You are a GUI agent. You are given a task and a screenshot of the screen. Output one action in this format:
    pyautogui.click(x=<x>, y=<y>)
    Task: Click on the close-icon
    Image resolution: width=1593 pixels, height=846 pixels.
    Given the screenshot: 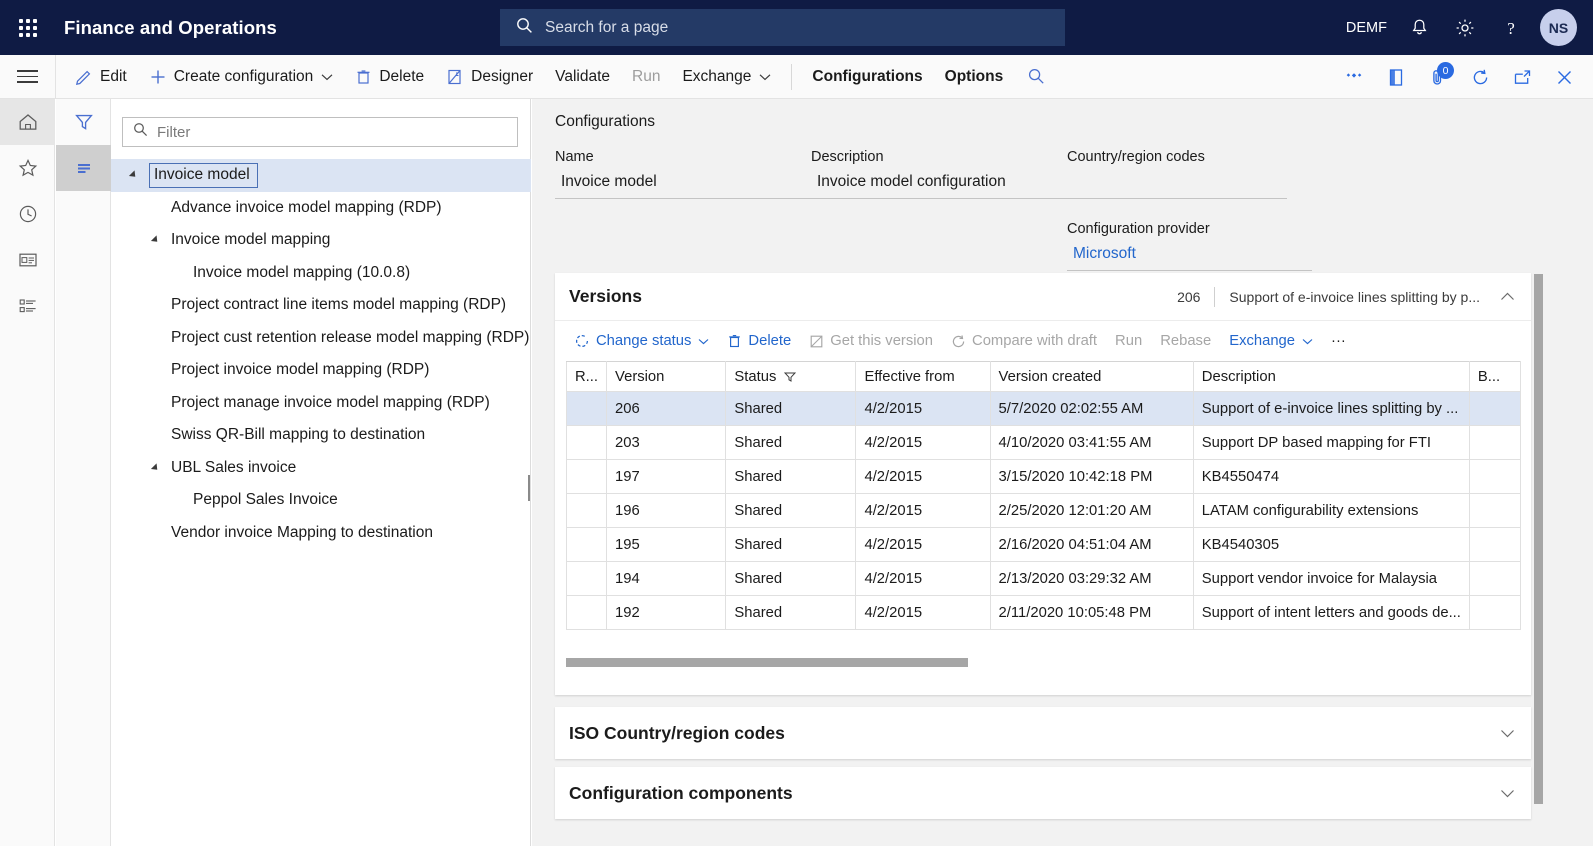 What is the action you would take?
    pyautogui.click(x=1564, y=77)
    